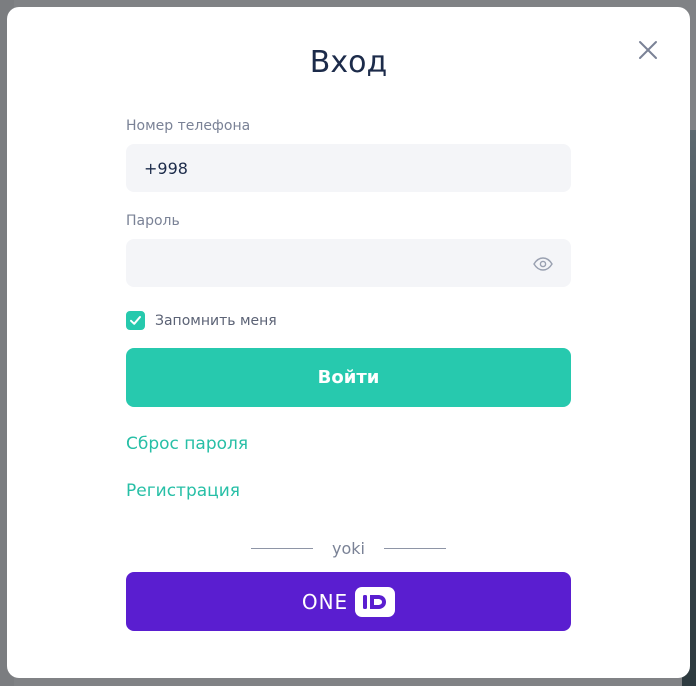 The width and height of the screenshot is (696, 686). I want to click on password-label: Пароль, so click(153, 221).